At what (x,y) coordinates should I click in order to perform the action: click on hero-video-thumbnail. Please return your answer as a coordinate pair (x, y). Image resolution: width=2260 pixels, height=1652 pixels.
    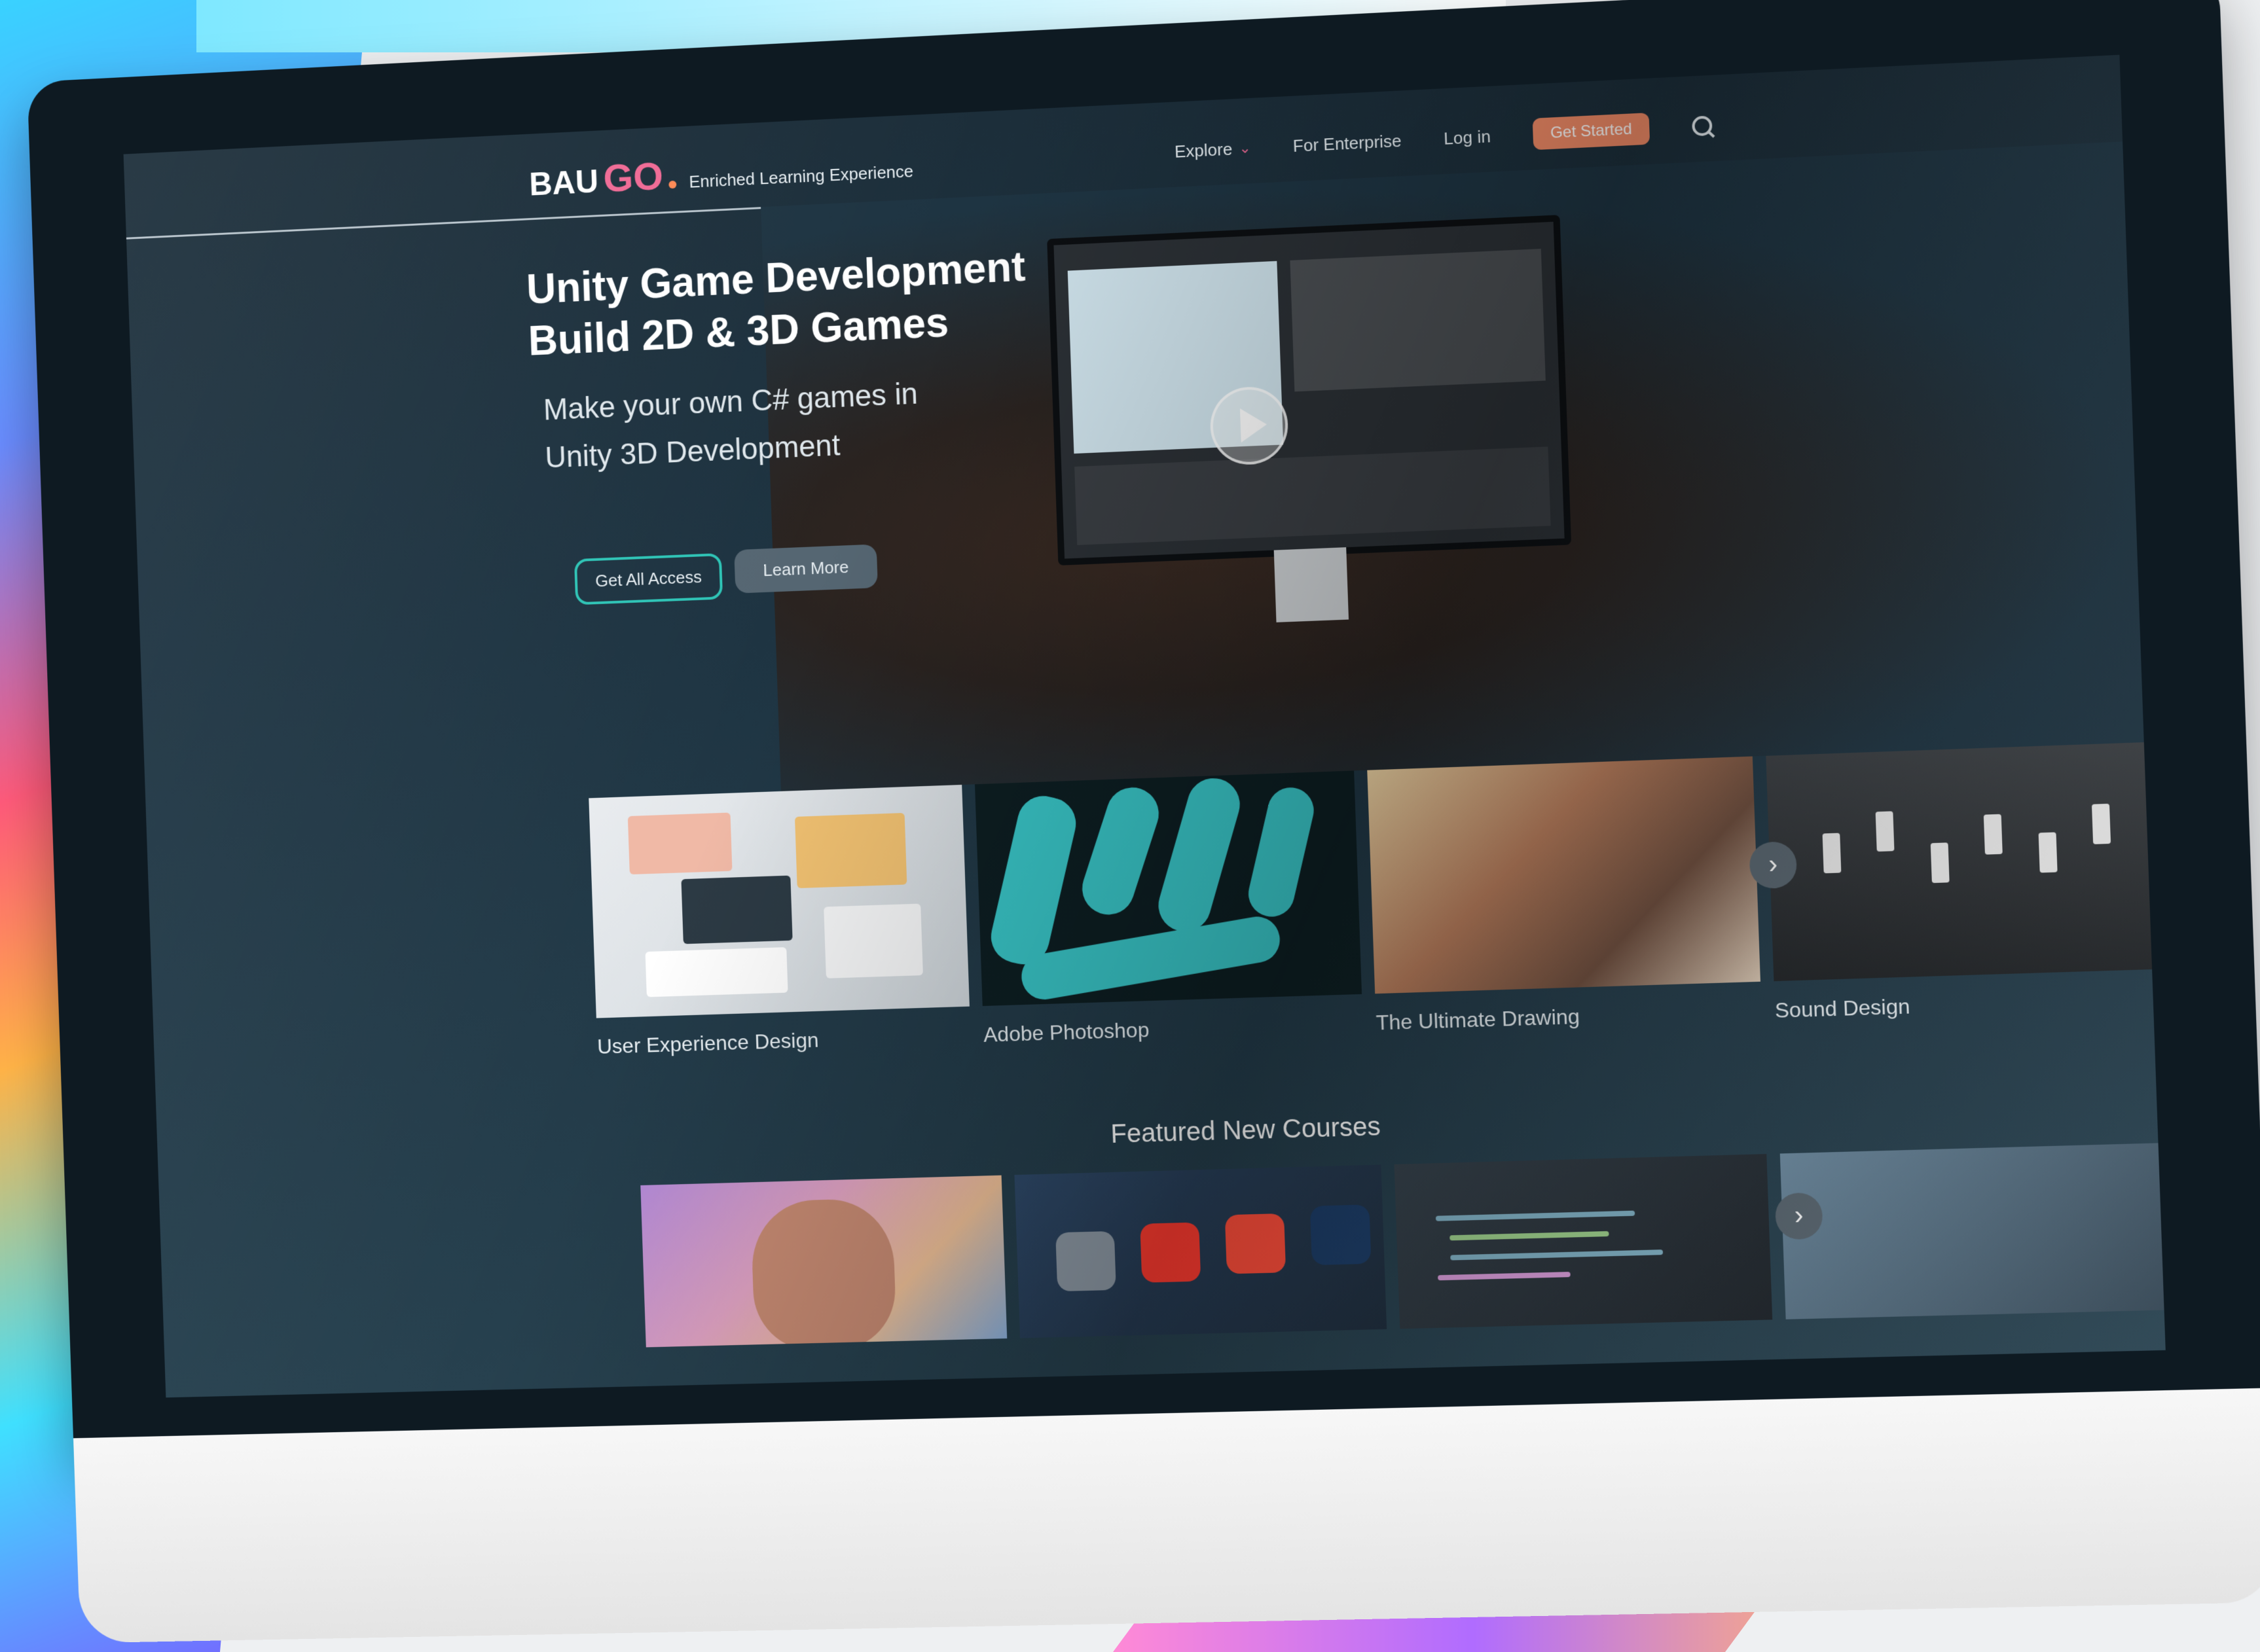
    Looking at the image, I should click on (1309, 390).